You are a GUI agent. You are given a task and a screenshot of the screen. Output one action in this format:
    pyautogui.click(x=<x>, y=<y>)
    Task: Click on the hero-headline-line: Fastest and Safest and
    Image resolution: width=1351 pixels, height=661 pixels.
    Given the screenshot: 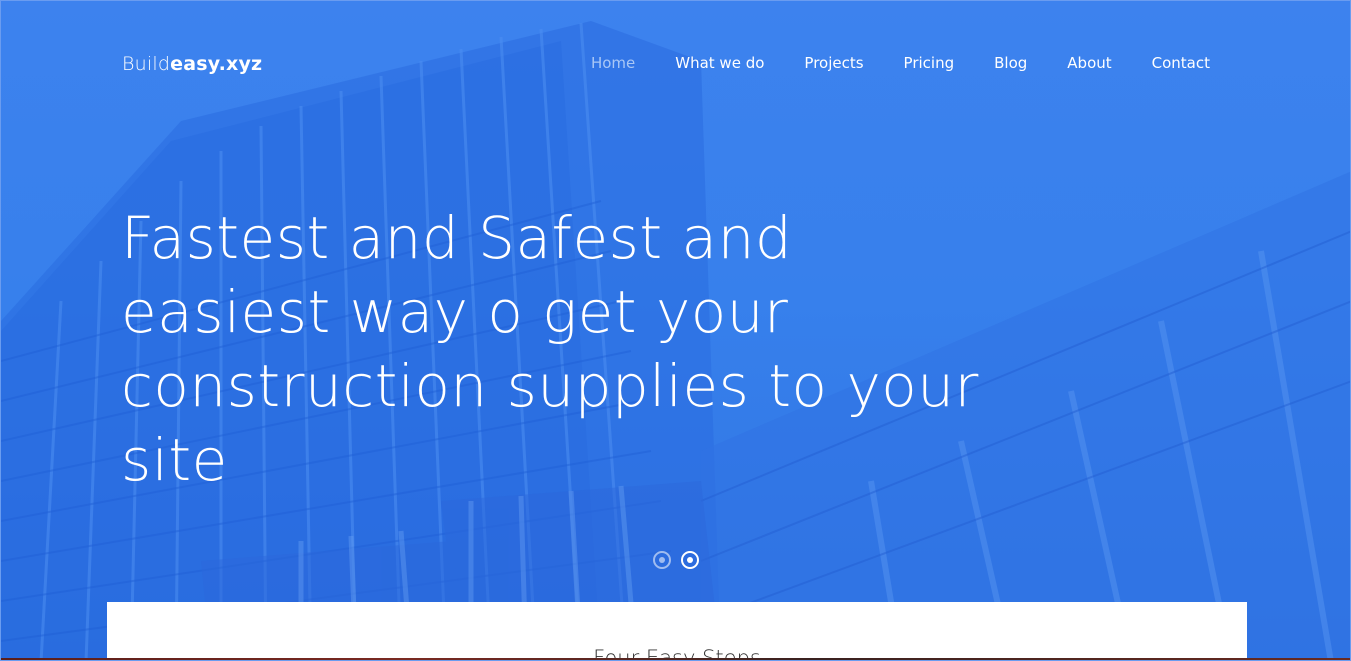 What is the action you would take?
    pyautogui.click(x=457, y=238)
    